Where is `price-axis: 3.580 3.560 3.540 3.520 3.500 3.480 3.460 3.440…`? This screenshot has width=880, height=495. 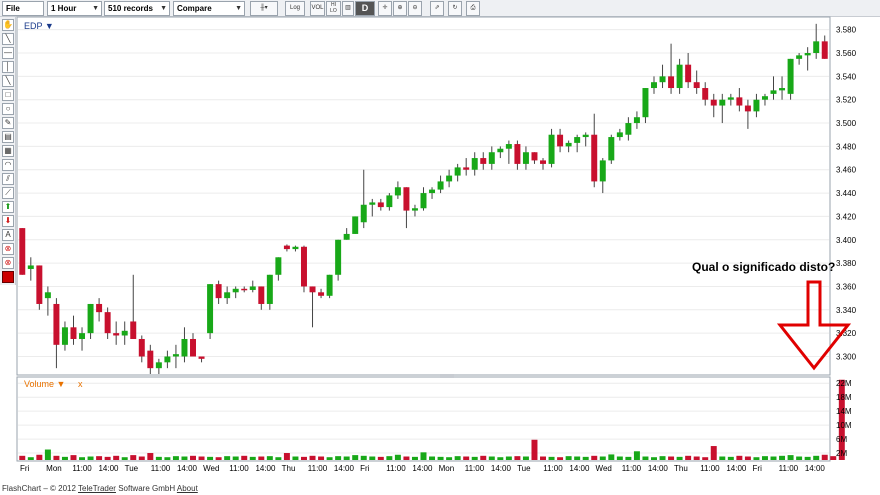
price-axis: 3.580 3.560 3.540 3.520 3.500 3.480 3.460 3.440… is located at coordinates (846, 194).